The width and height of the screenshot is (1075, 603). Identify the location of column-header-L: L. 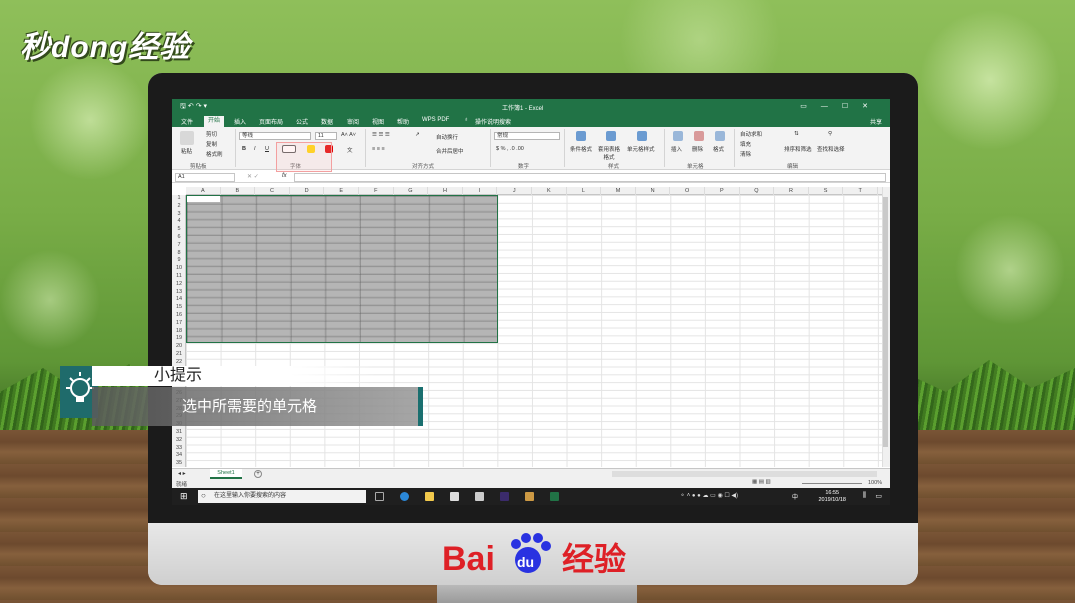
(584, 191).